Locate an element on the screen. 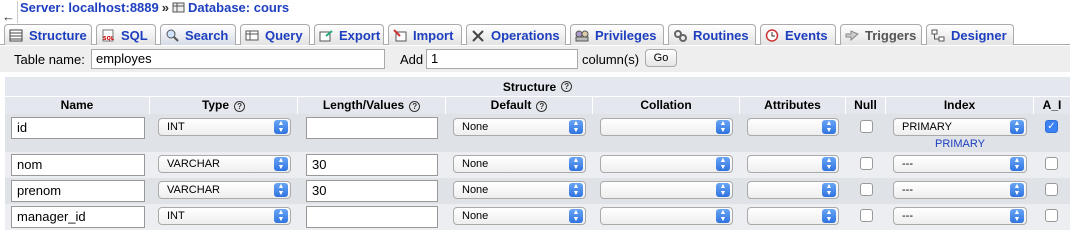  privileges-icon is located at coordinates (582, 35).